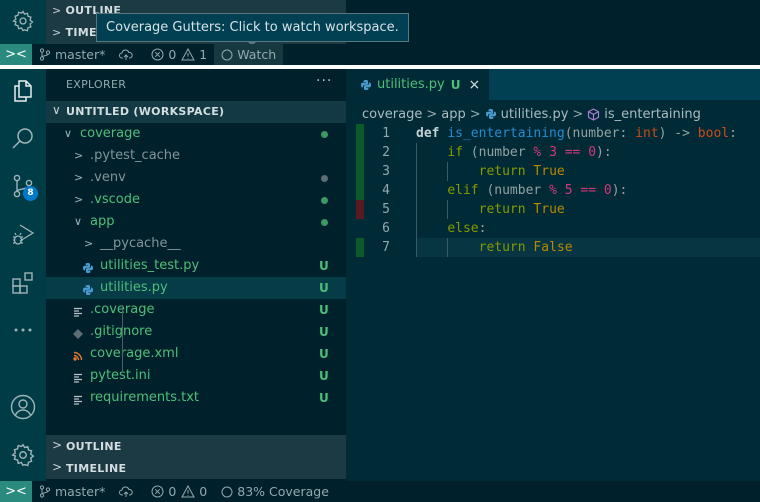 The width and height of the screenshot is (760, 502). I want to click on tree-item: utilities.py U, so click(196, 288).